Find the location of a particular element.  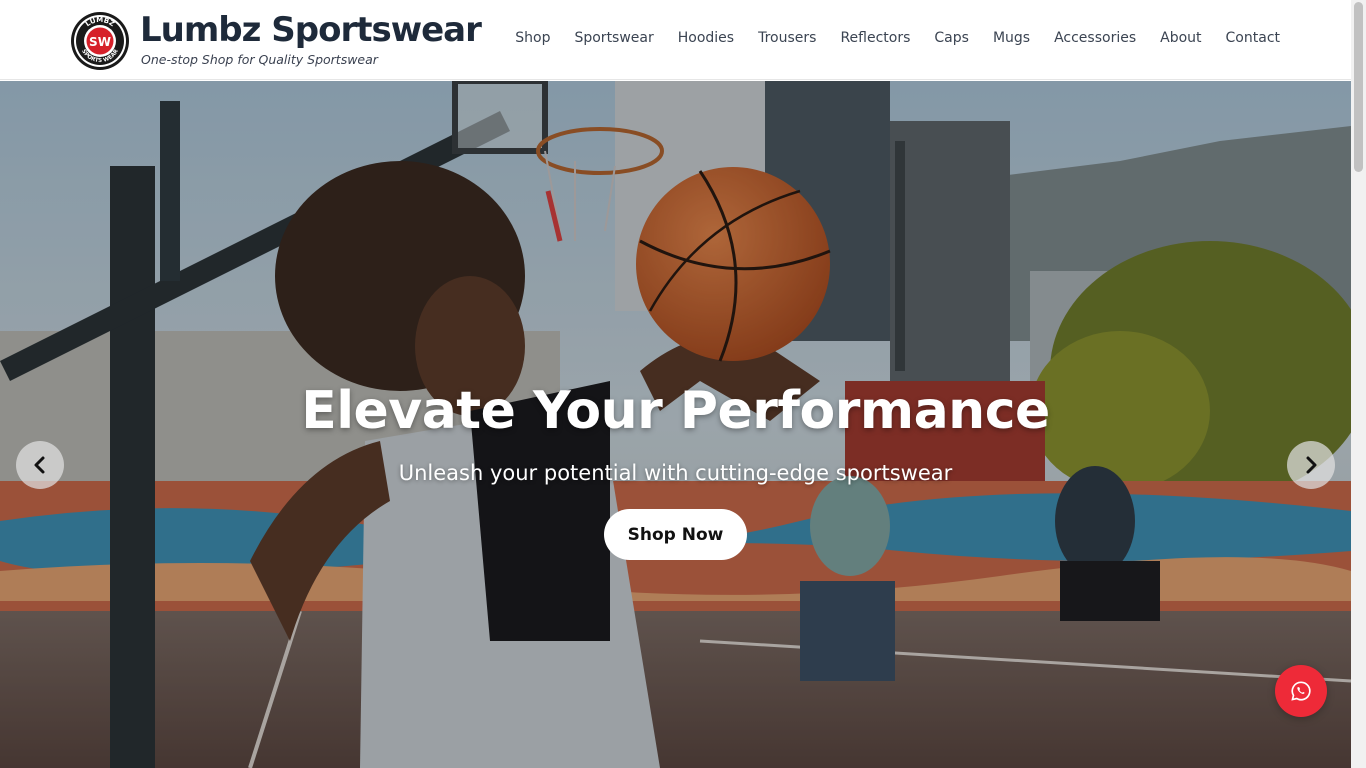

slider-next-button is located at coordinates (1311, 465).